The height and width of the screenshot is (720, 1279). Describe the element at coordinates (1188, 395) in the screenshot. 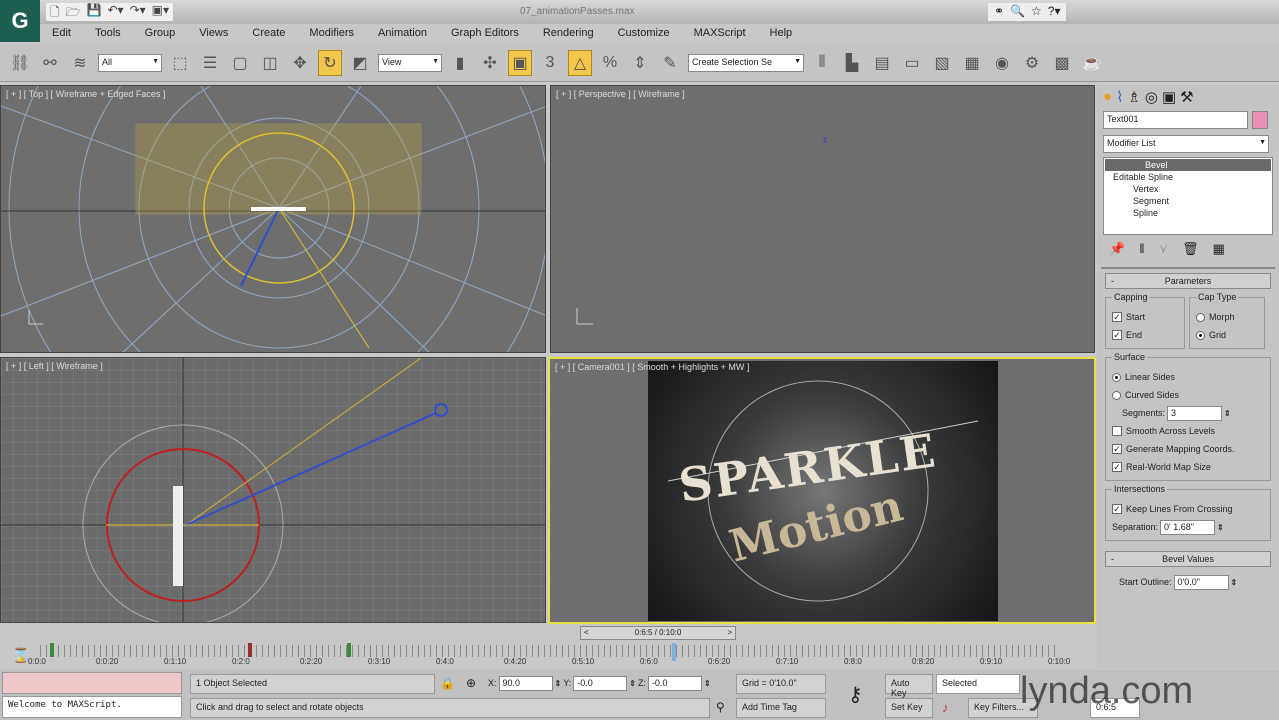

I see `curved-sides-radio: Curved Sides` at that location.